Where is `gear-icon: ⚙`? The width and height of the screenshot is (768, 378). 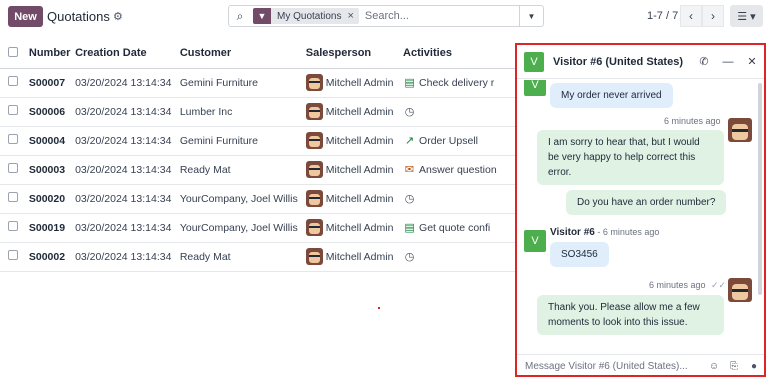 gear-icon: ⚙ is located at coordinates (118, 16).